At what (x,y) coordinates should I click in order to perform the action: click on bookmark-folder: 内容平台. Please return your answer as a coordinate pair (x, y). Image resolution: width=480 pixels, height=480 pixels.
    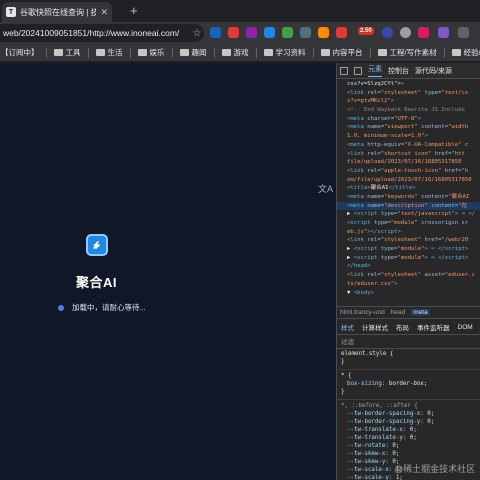
    Looking at the image, I should click on (341, 52).